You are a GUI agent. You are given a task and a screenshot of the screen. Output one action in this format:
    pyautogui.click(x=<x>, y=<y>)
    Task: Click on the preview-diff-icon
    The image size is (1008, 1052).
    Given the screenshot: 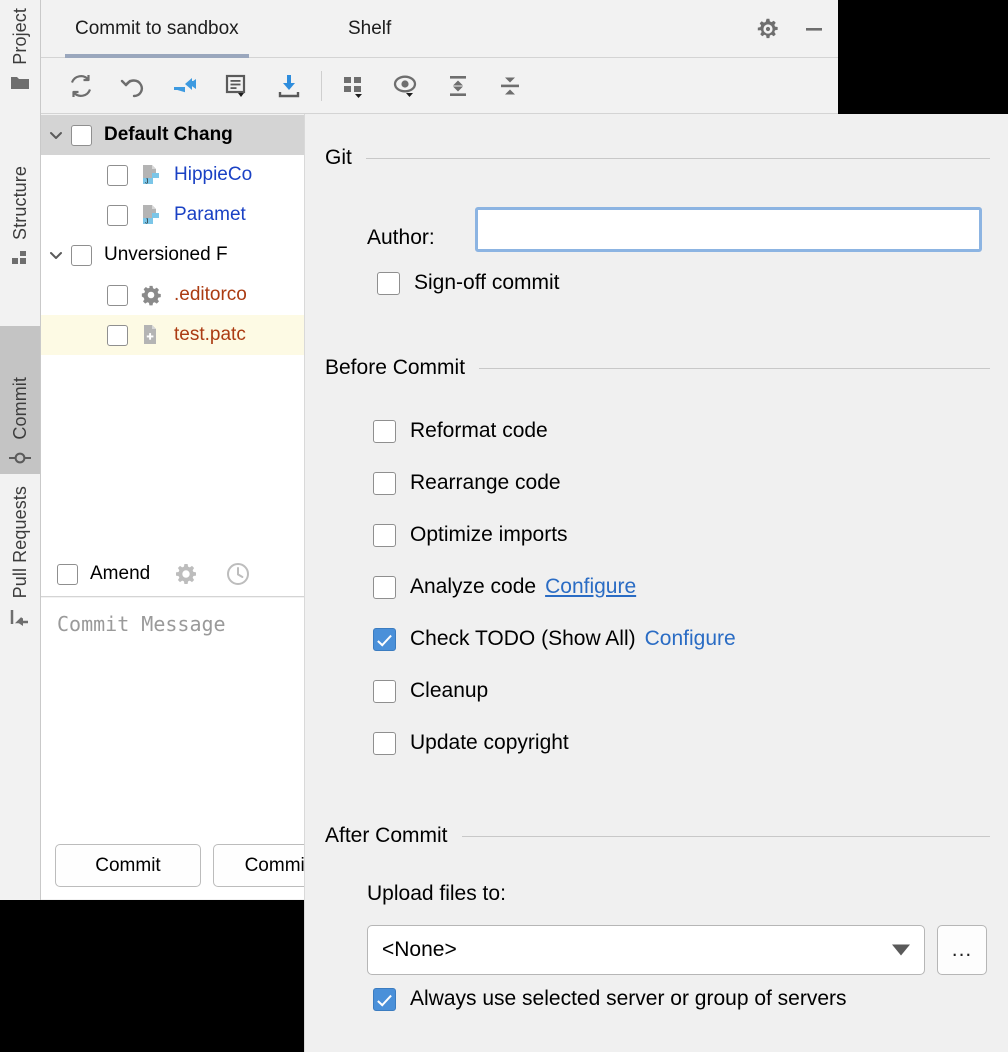 What is the action you would take?
    pyautogui.click(x=406, y=86)
    